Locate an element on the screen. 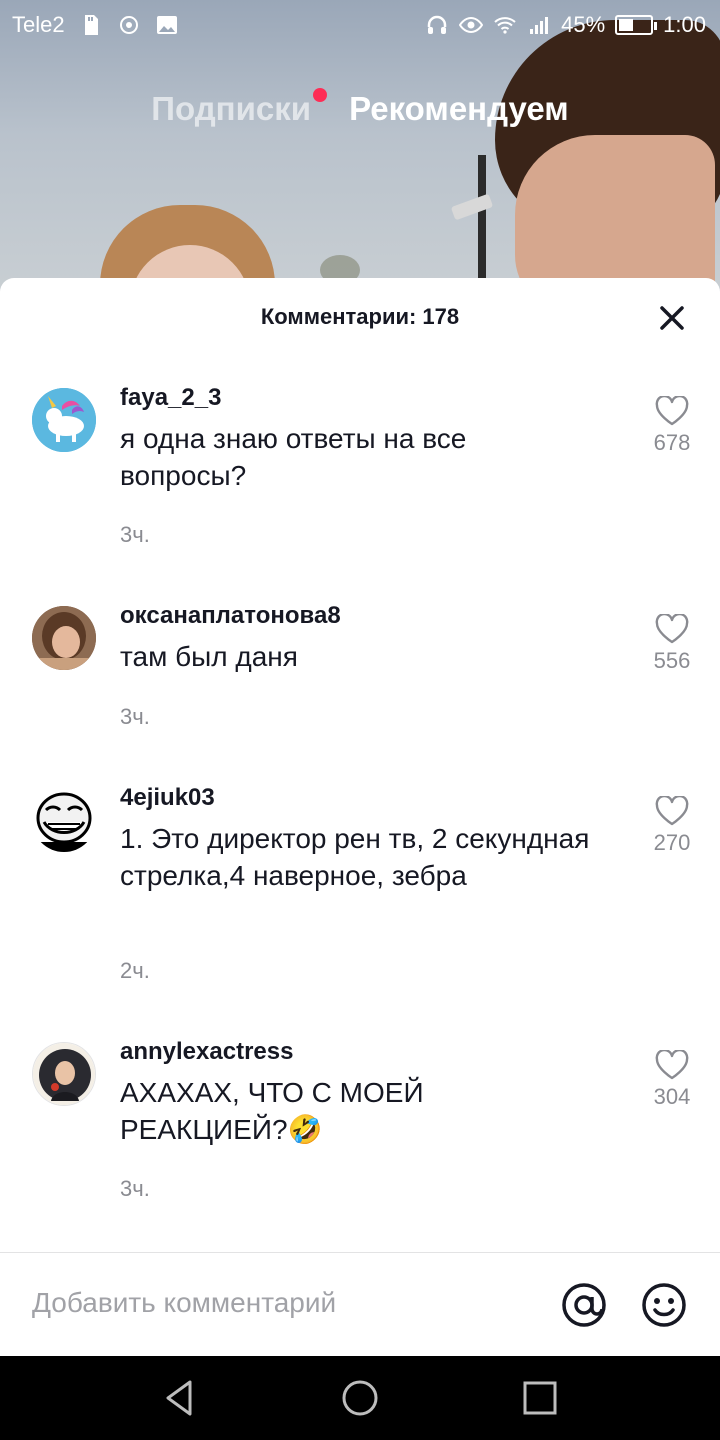 This screenshot has height=1440, width=720. like-button: 678 is located at coordinates (672, 426).